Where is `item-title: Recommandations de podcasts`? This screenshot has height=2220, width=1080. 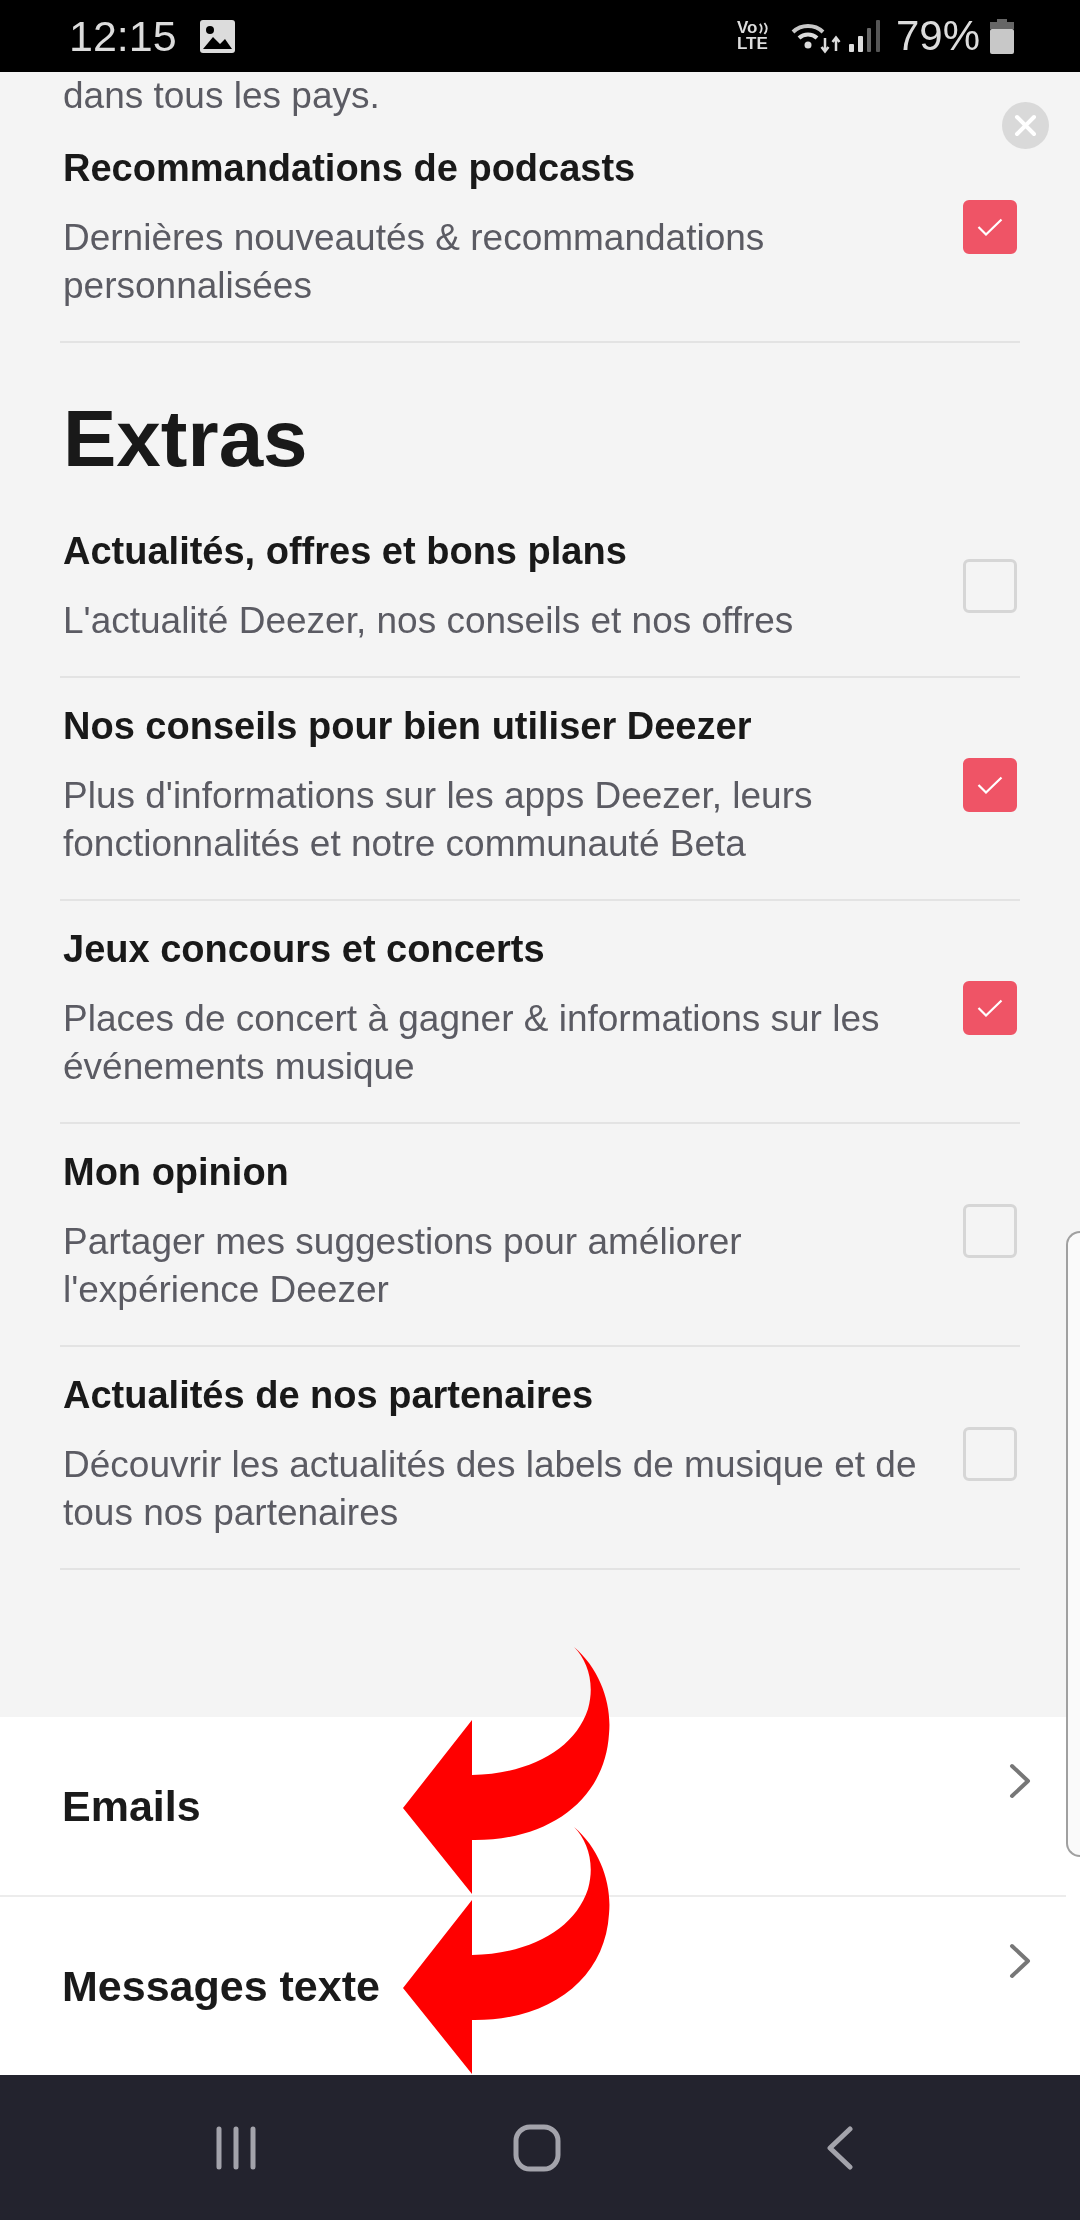 item-title: Recommandations de podcasts is located at coordinates (350, 168).